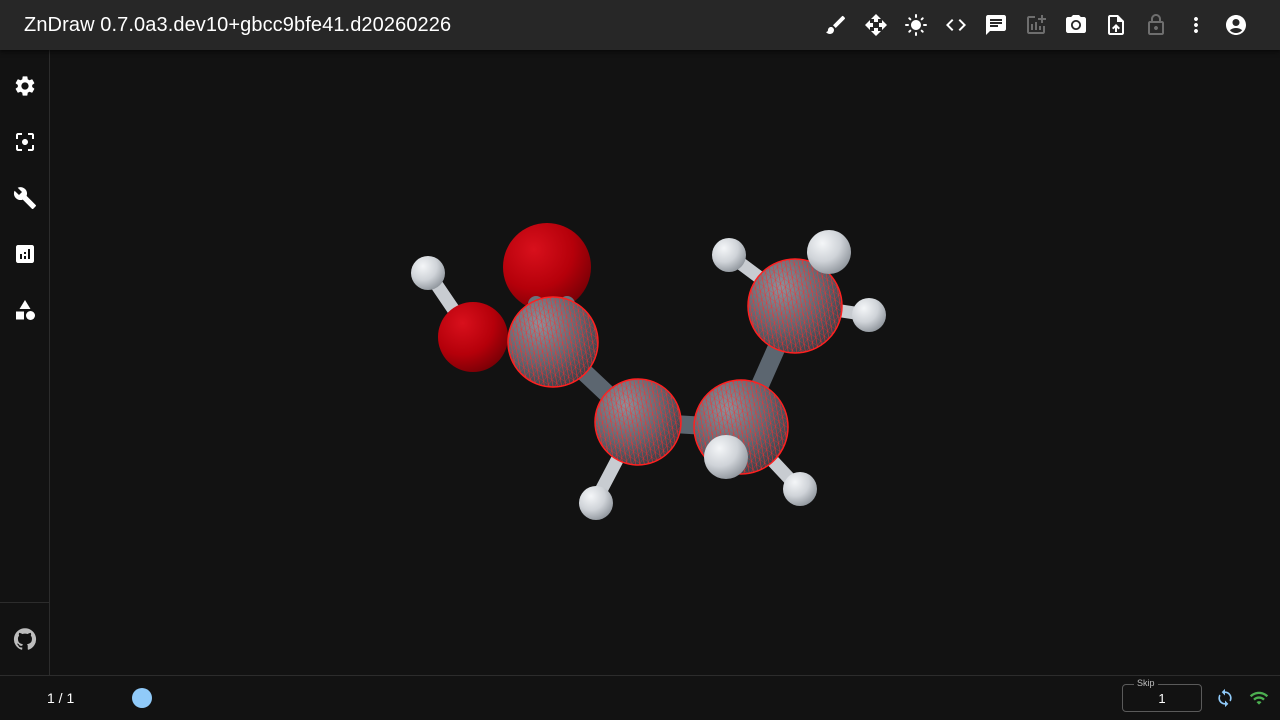  I want to click on add-chart-icon, so click(1036, 24).